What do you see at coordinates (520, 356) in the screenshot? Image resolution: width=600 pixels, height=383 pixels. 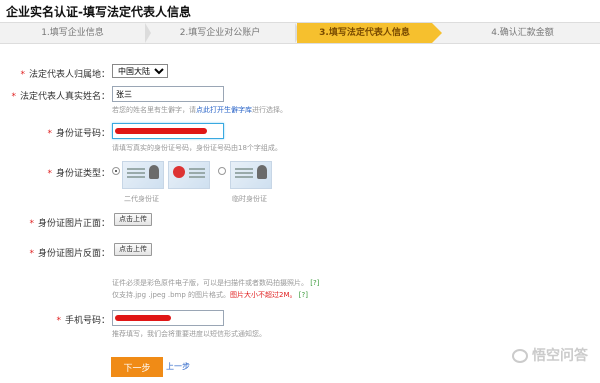 I see `chat-bubble-icon` at bounding box center [520, 356].